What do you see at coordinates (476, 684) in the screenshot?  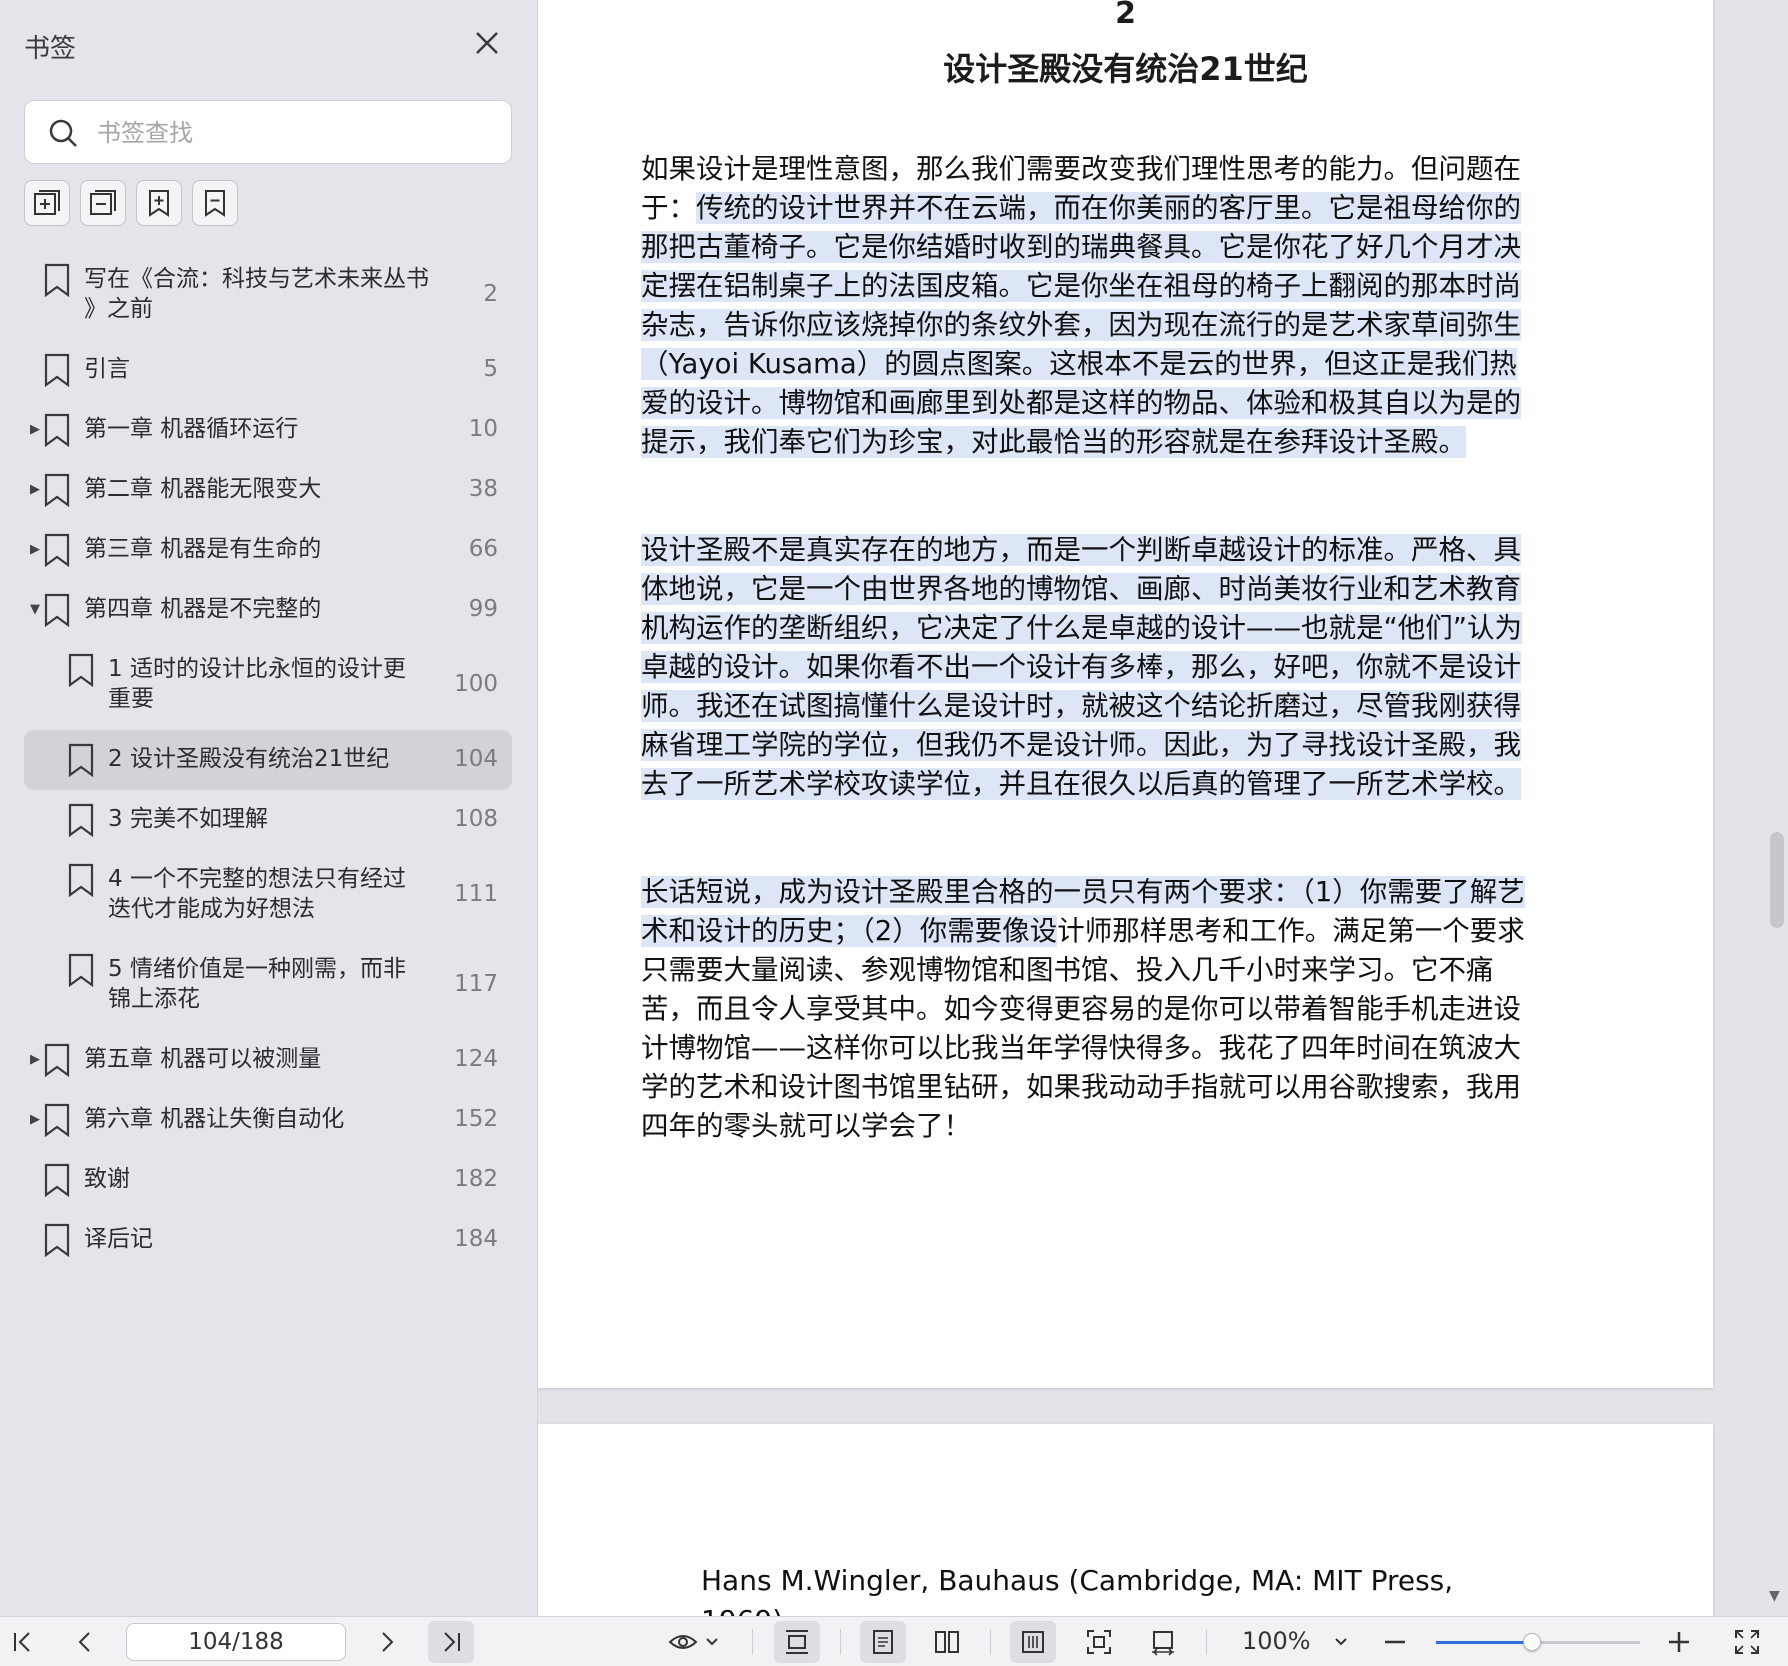 I see `bookmark-page-number: 100` at bounding box center [476, 684].